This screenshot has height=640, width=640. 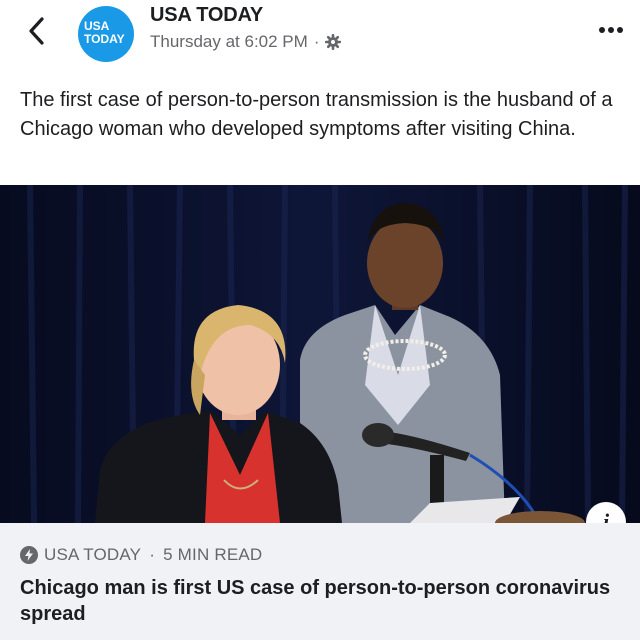 What do you see at coordinates (206, 15) in the screenshot?
I see `page-name-link: USA TODAY` at bounding box center [206, 15].